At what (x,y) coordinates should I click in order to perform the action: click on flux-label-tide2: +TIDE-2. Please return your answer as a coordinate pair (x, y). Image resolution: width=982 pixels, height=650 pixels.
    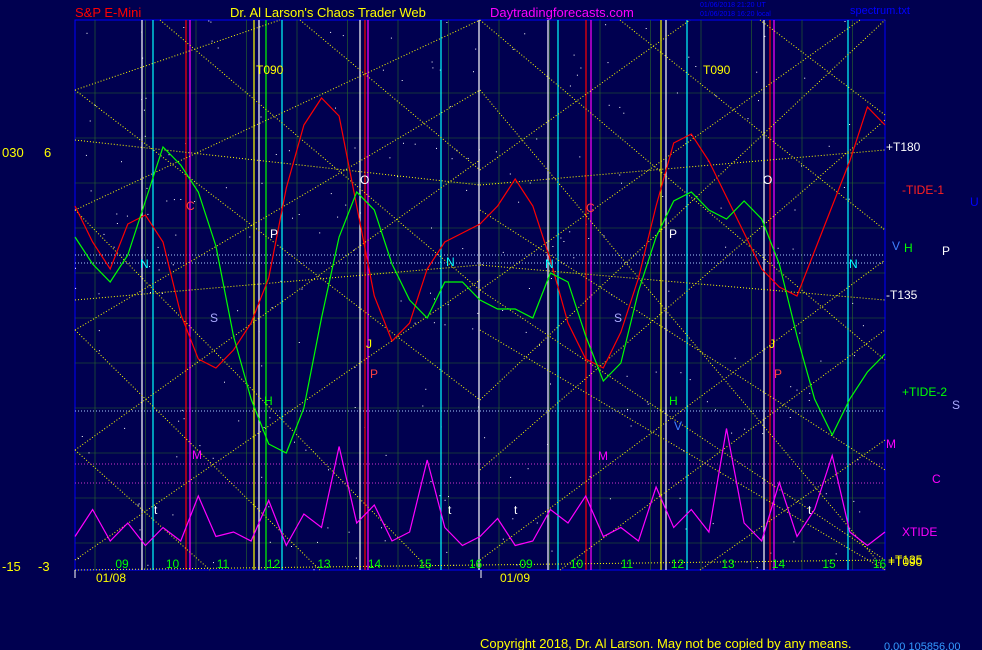
    Looking at the image, I should click on (924, 392).